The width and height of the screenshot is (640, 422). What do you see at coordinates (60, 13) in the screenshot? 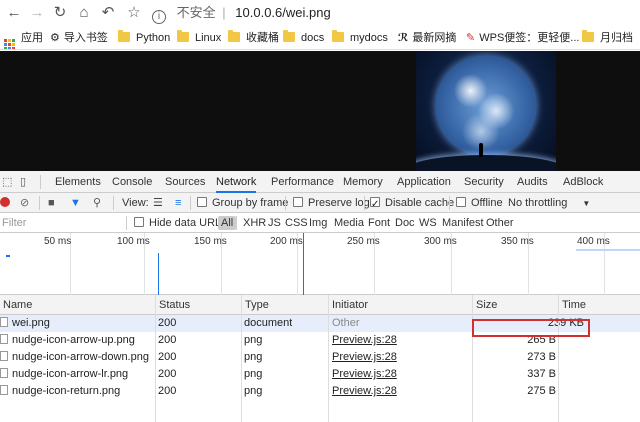
I see `reload-icon: ↻` at bounding box center [60, 13].